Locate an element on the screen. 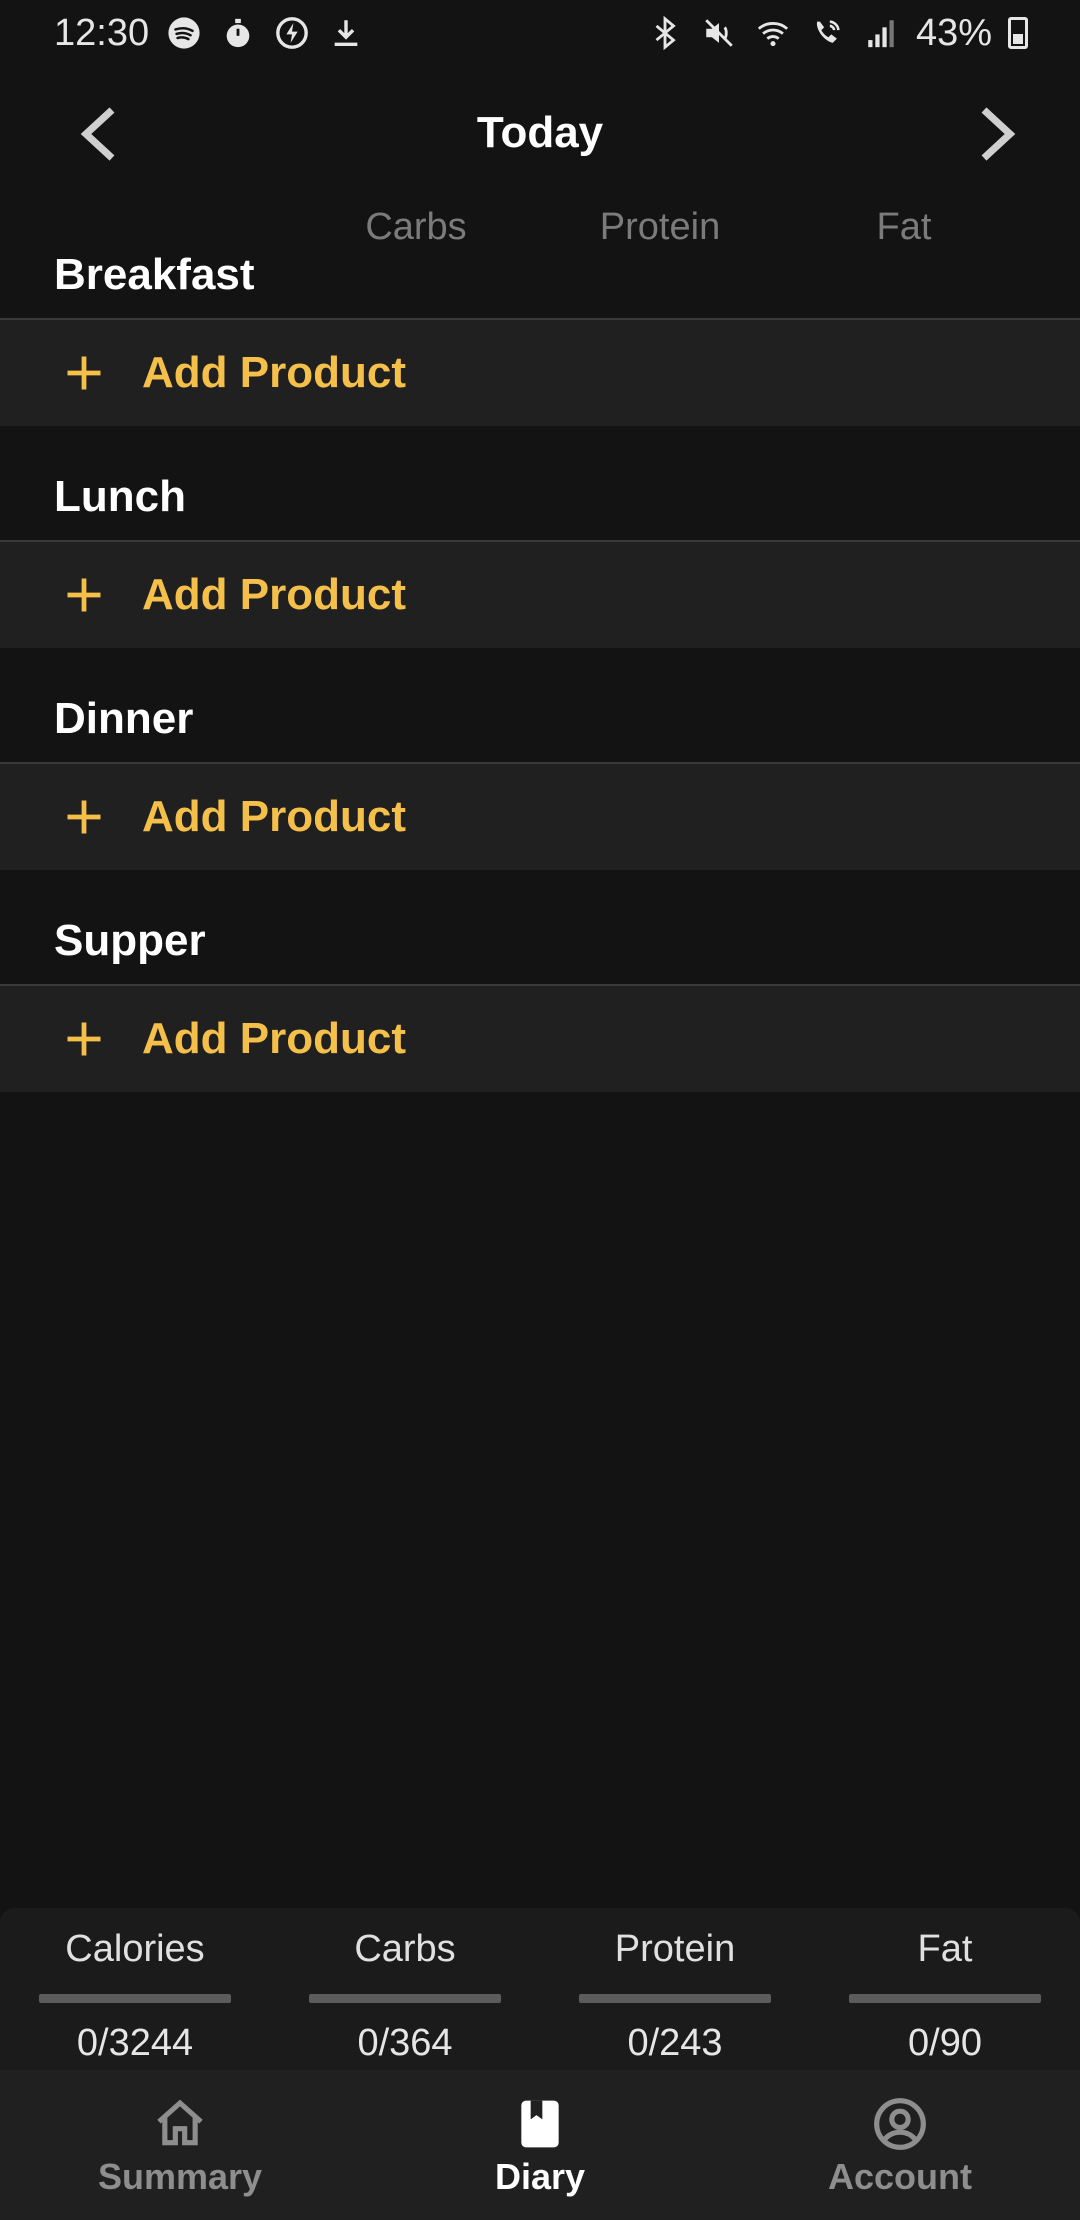 The image size is (1080, 2220). tab-account: Account is located at coordinates (900, 2145).